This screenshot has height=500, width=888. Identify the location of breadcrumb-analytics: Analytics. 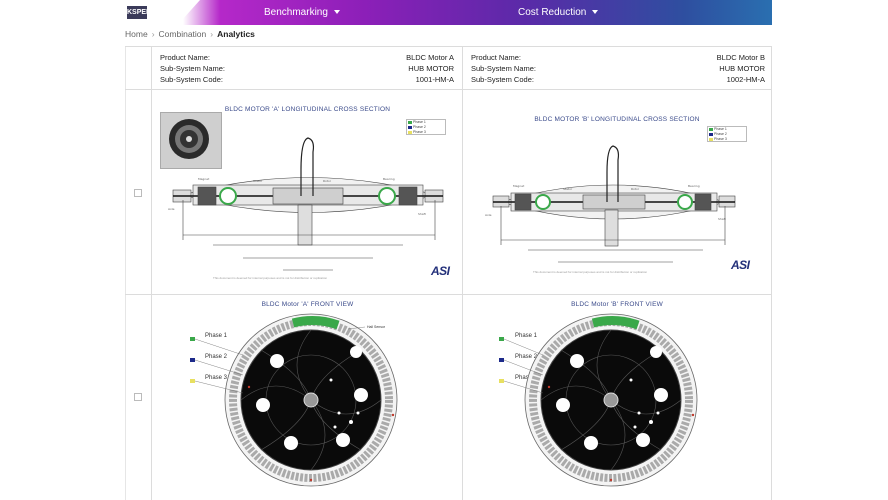
(236, 34).